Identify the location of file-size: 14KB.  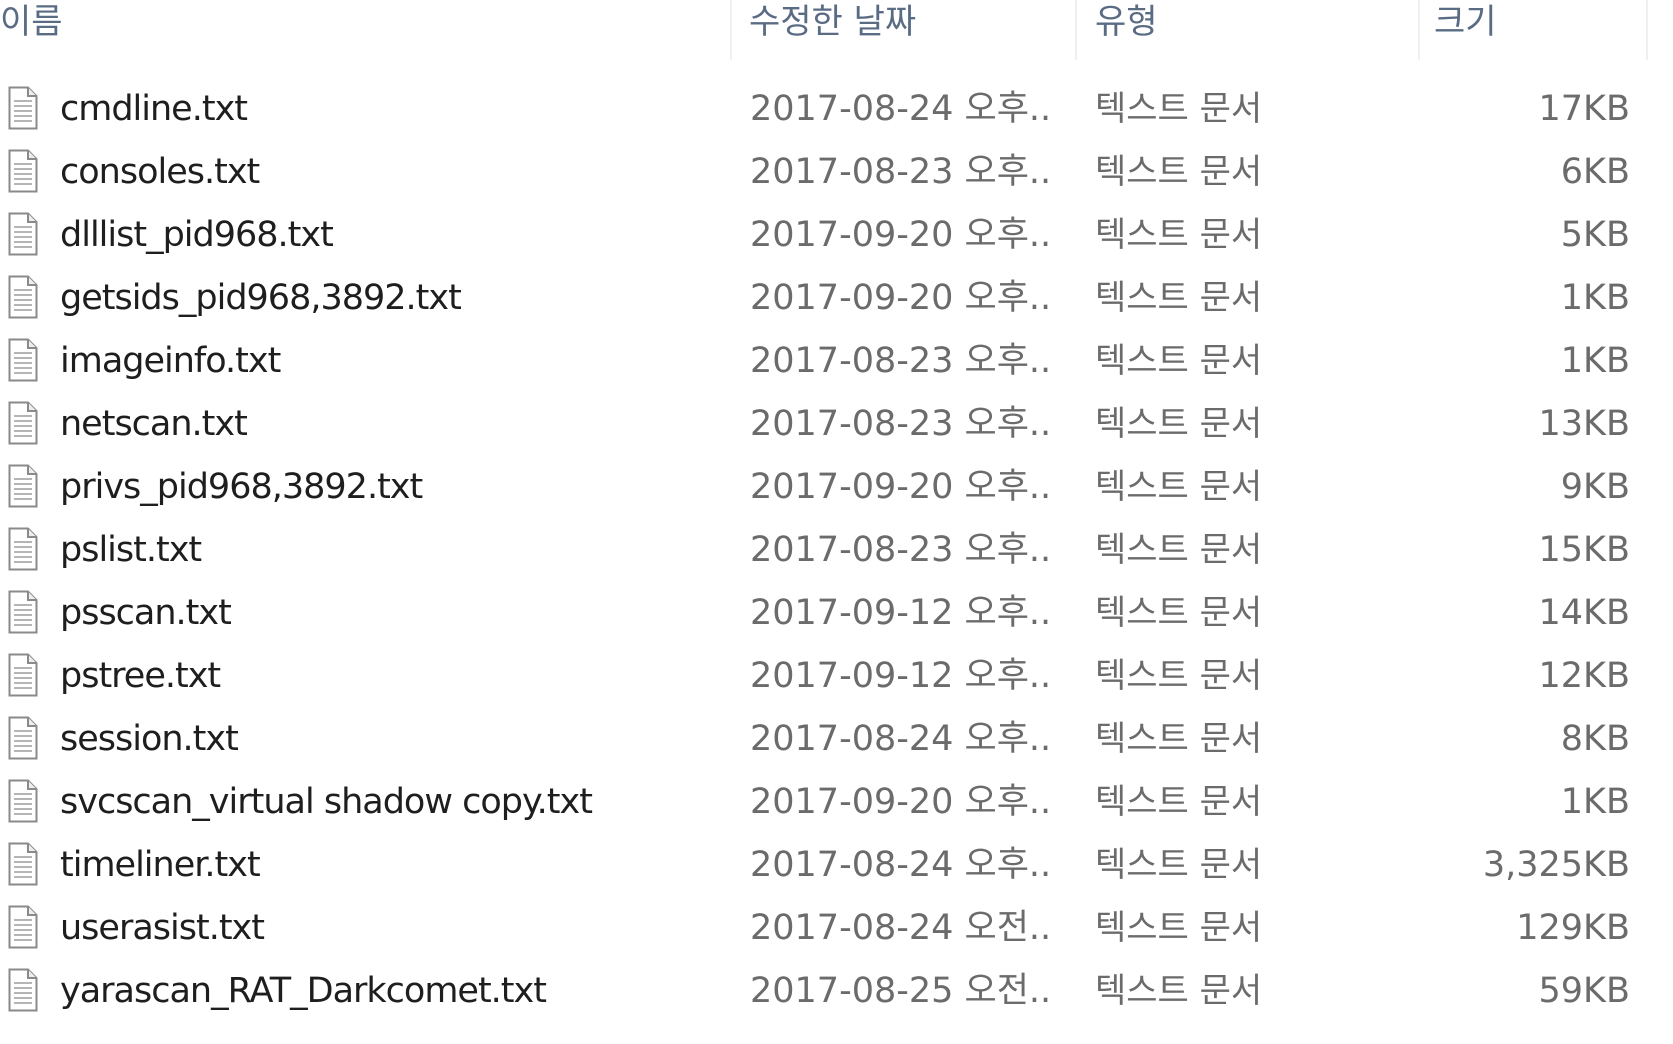
(1584, 613).